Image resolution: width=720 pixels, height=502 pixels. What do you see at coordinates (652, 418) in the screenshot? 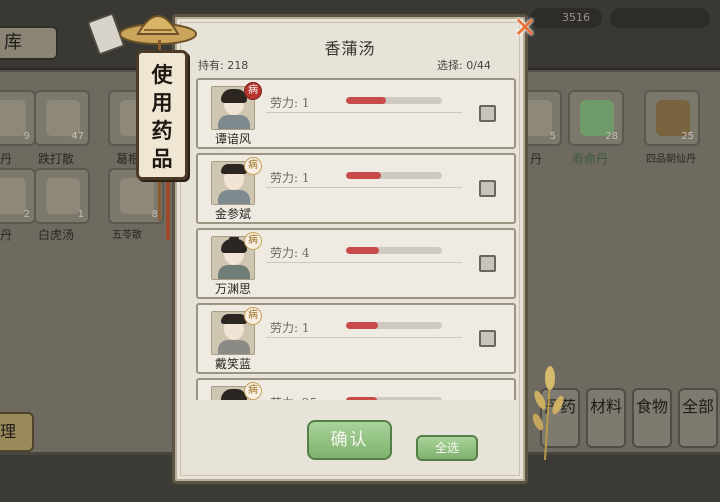
I see `category-button-food: 食物` at bounding box center [652, 418].